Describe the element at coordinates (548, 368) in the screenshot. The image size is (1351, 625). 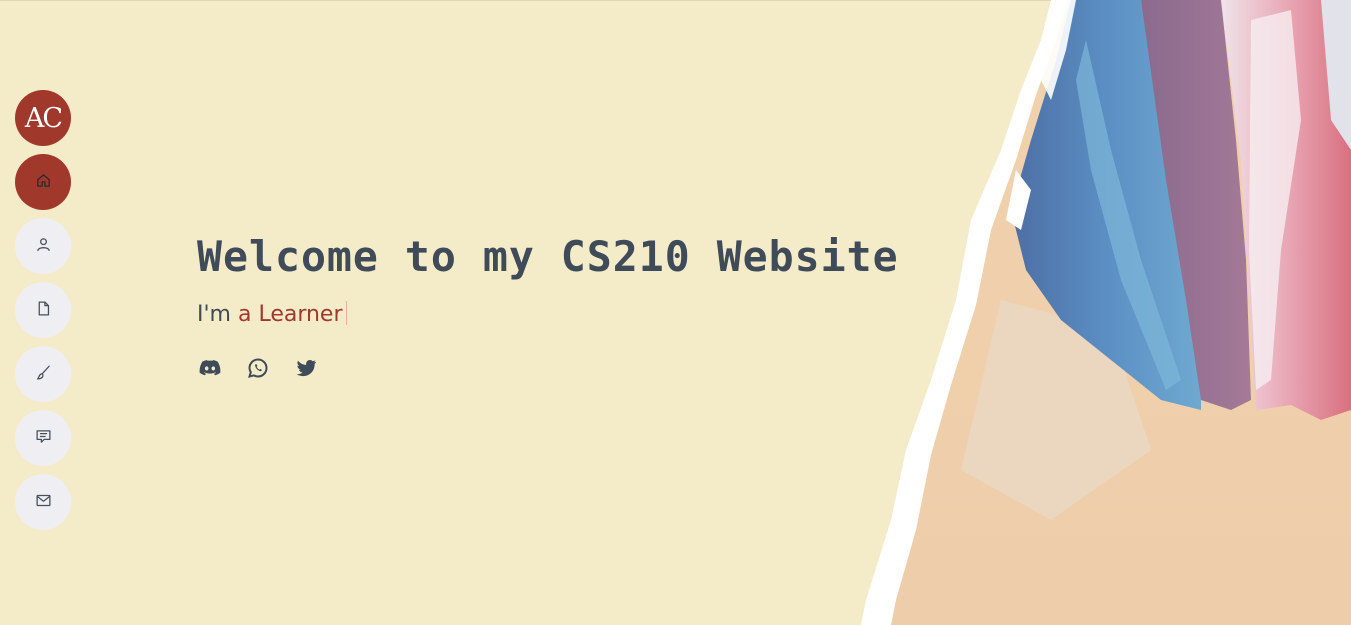
I see `social-links` at that location.